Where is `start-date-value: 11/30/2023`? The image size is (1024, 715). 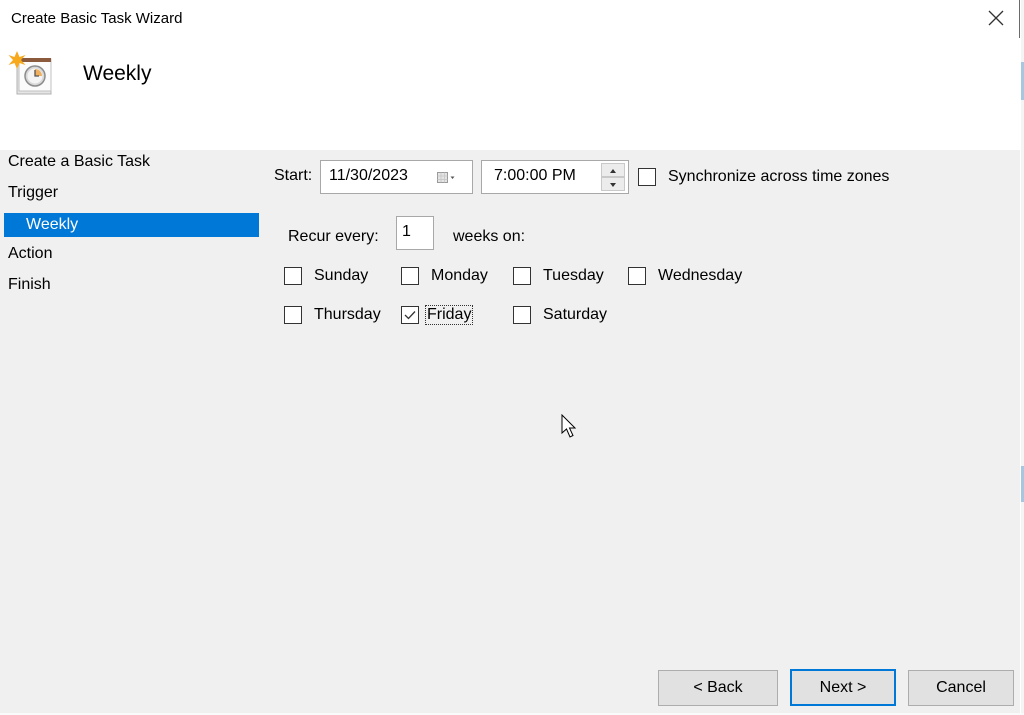
start-date-value: 11/30/2023 is located at coordinates (368, 175).